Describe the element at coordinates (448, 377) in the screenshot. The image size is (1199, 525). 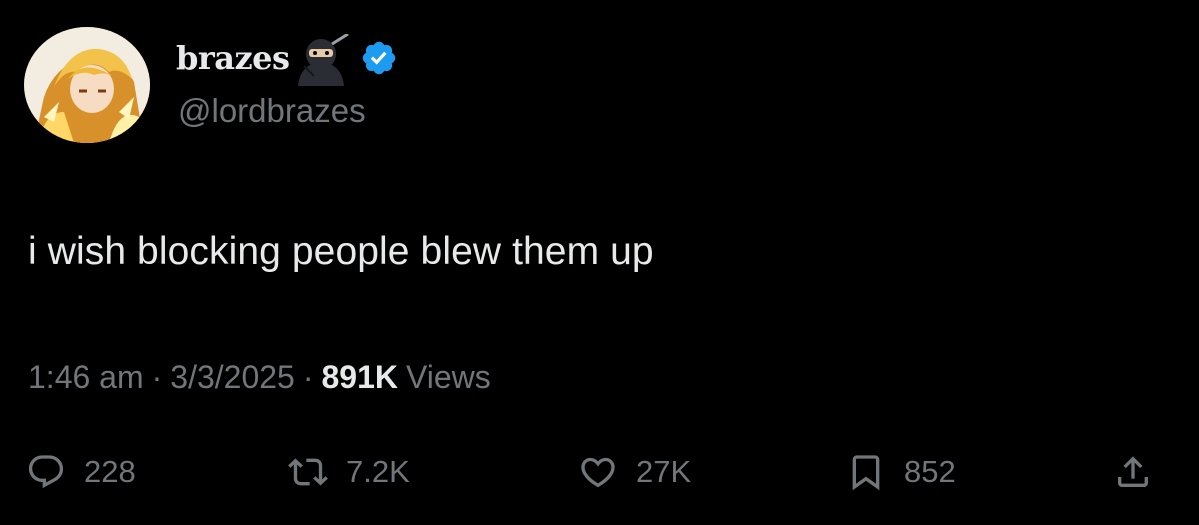
I see `views-label: Views` at that location.